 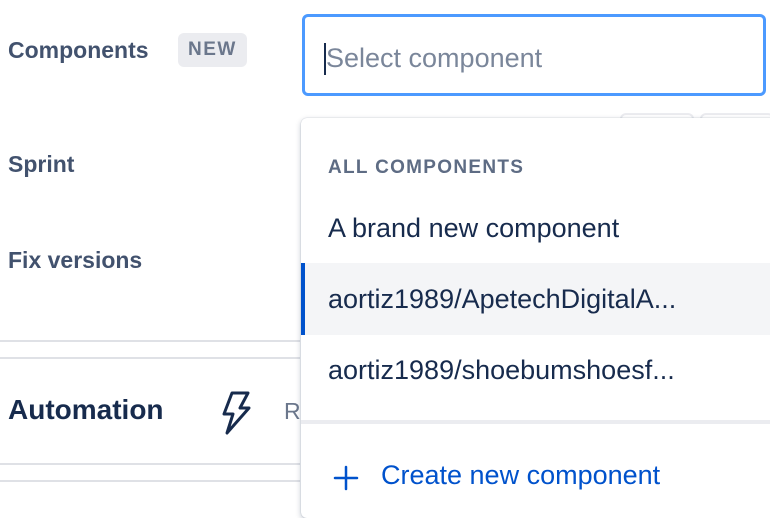 I want to click on plus-icon, so click(x=346, y=478).